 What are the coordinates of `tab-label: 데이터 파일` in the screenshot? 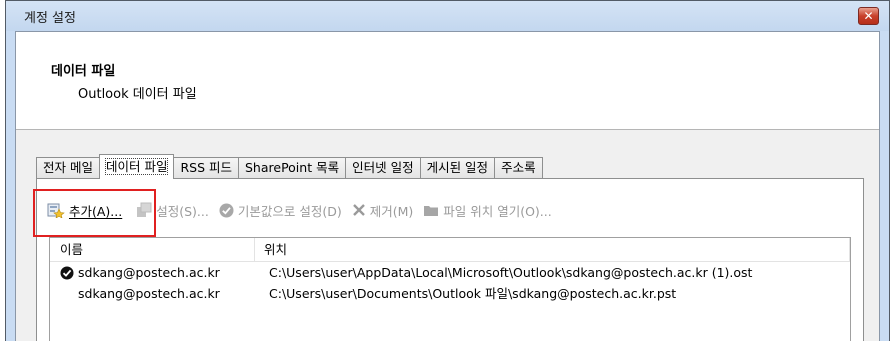 It's located at (136, 166).